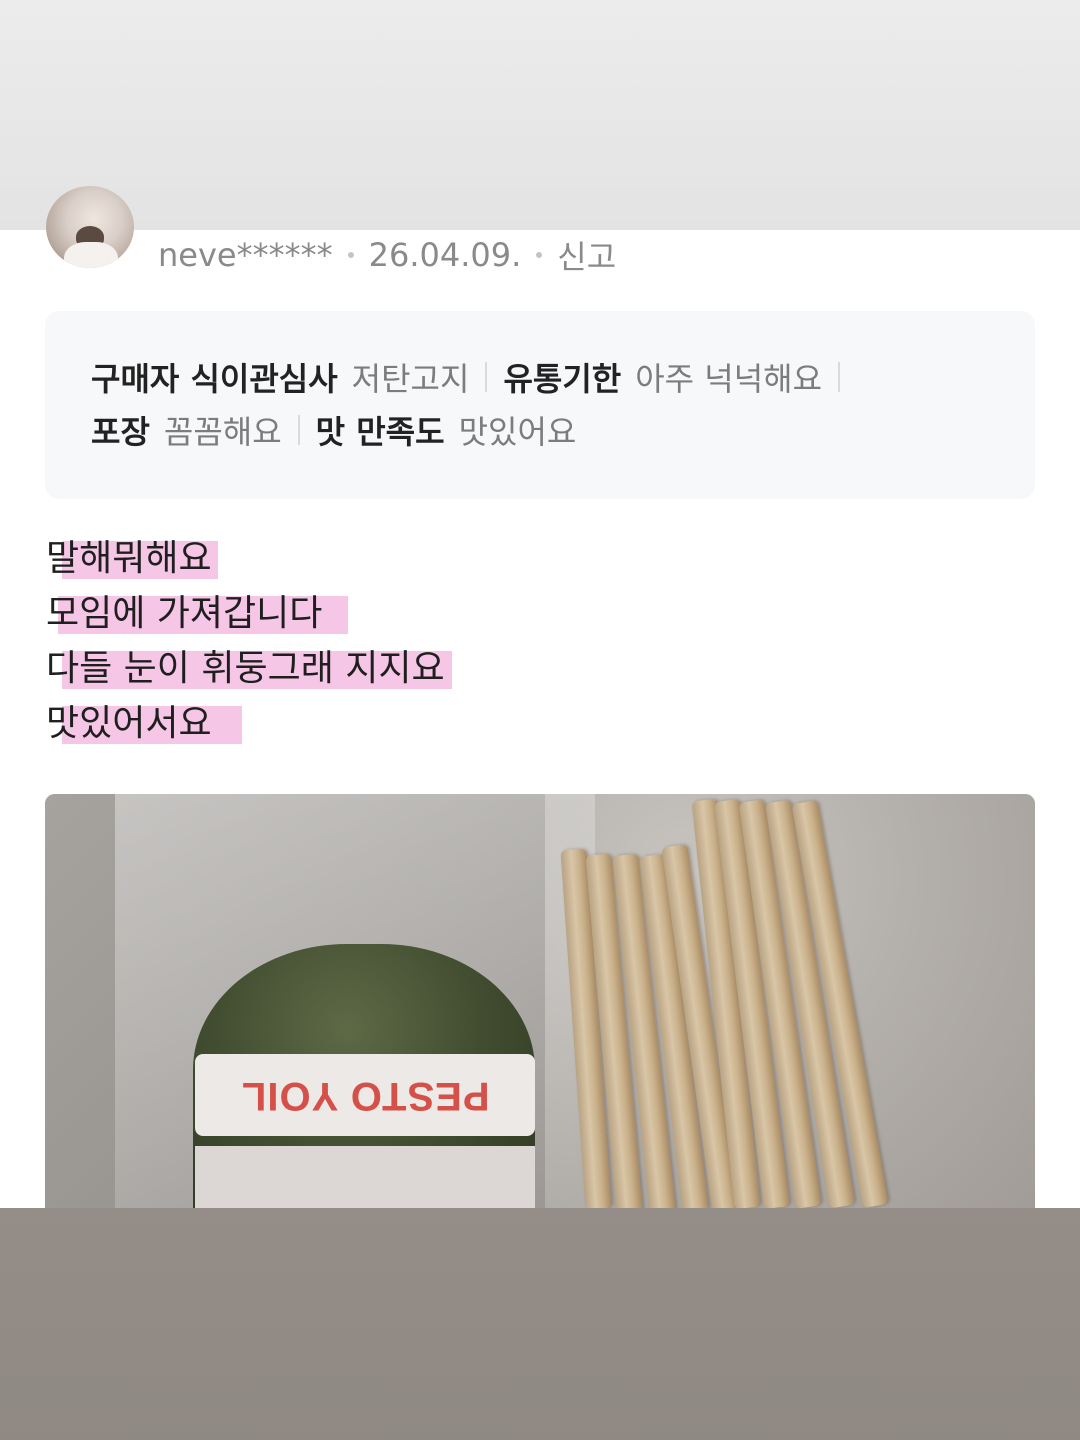  I want to click on review-text: 다들 눈이 휘둥그래 지지요, so click(245, 668).